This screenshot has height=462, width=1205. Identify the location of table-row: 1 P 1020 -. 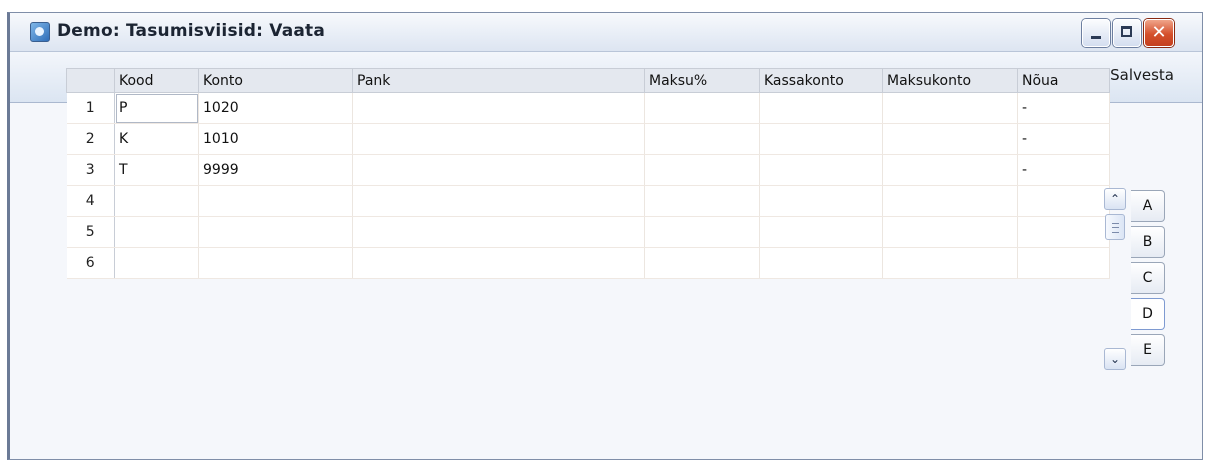
(588, 108).